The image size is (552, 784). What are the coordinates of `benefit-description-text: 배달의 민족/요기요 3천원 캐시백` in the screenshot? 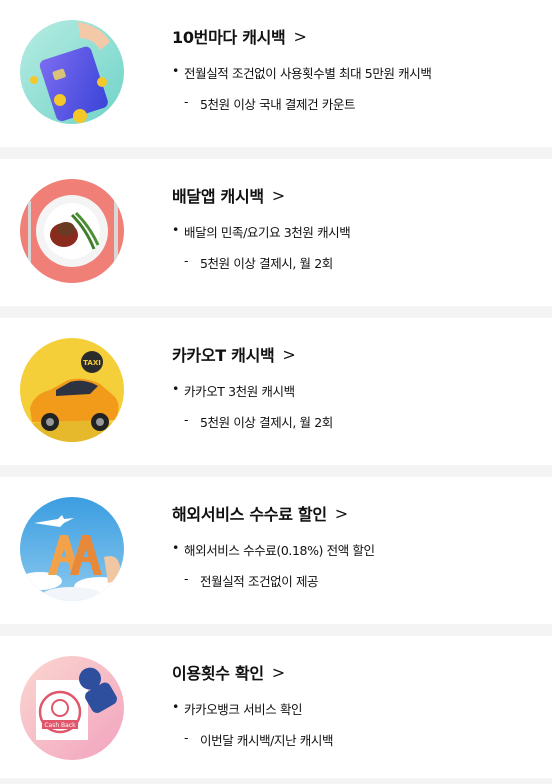 It's located at (267, 232).